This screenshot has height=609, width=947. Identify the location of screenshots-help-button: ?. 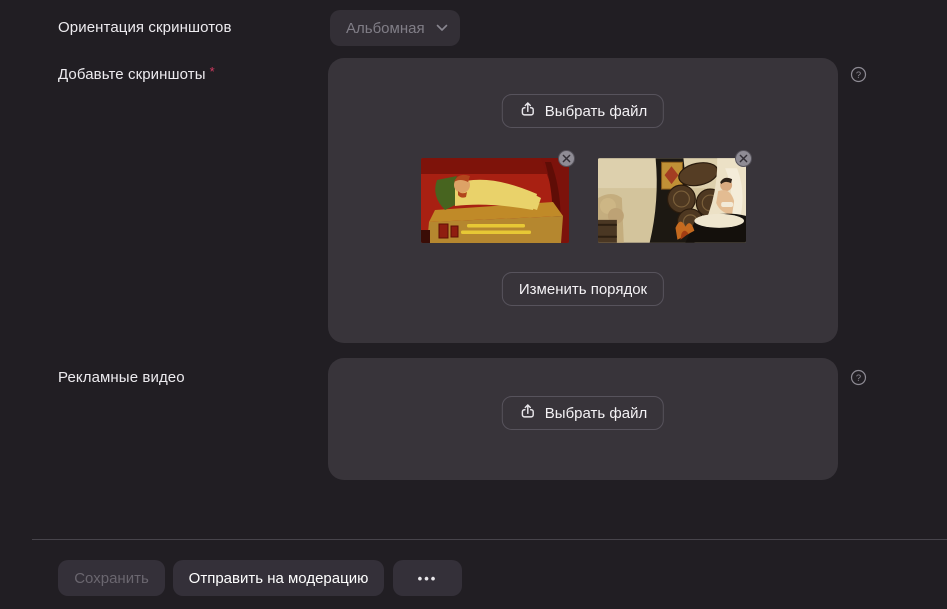
(858, 74).